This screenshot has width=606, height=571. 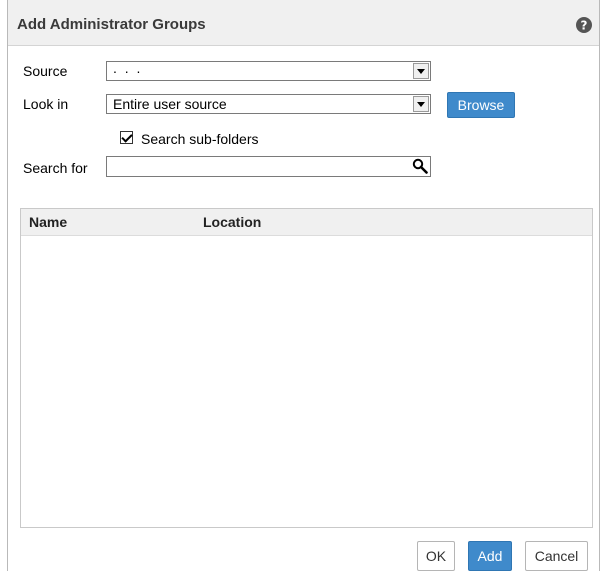 What do you see at coordinates (111, 24) in the screenshot?
I see `dialog-title: Add Administrator Groups` at bounding box center [111, 24].